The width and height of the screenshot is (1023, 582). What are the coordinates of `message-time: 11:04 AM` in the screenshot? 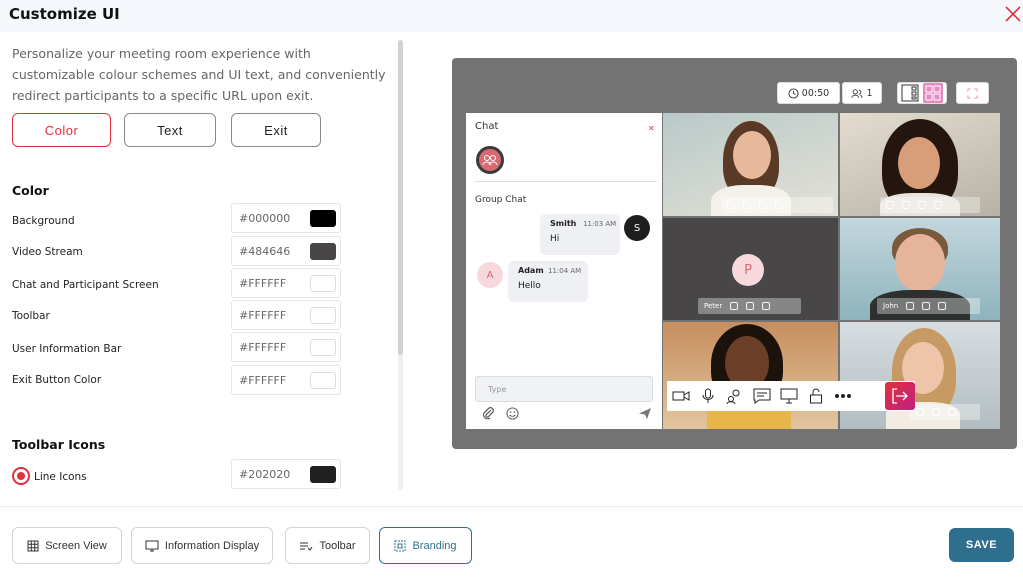 It's located at (565, 271).